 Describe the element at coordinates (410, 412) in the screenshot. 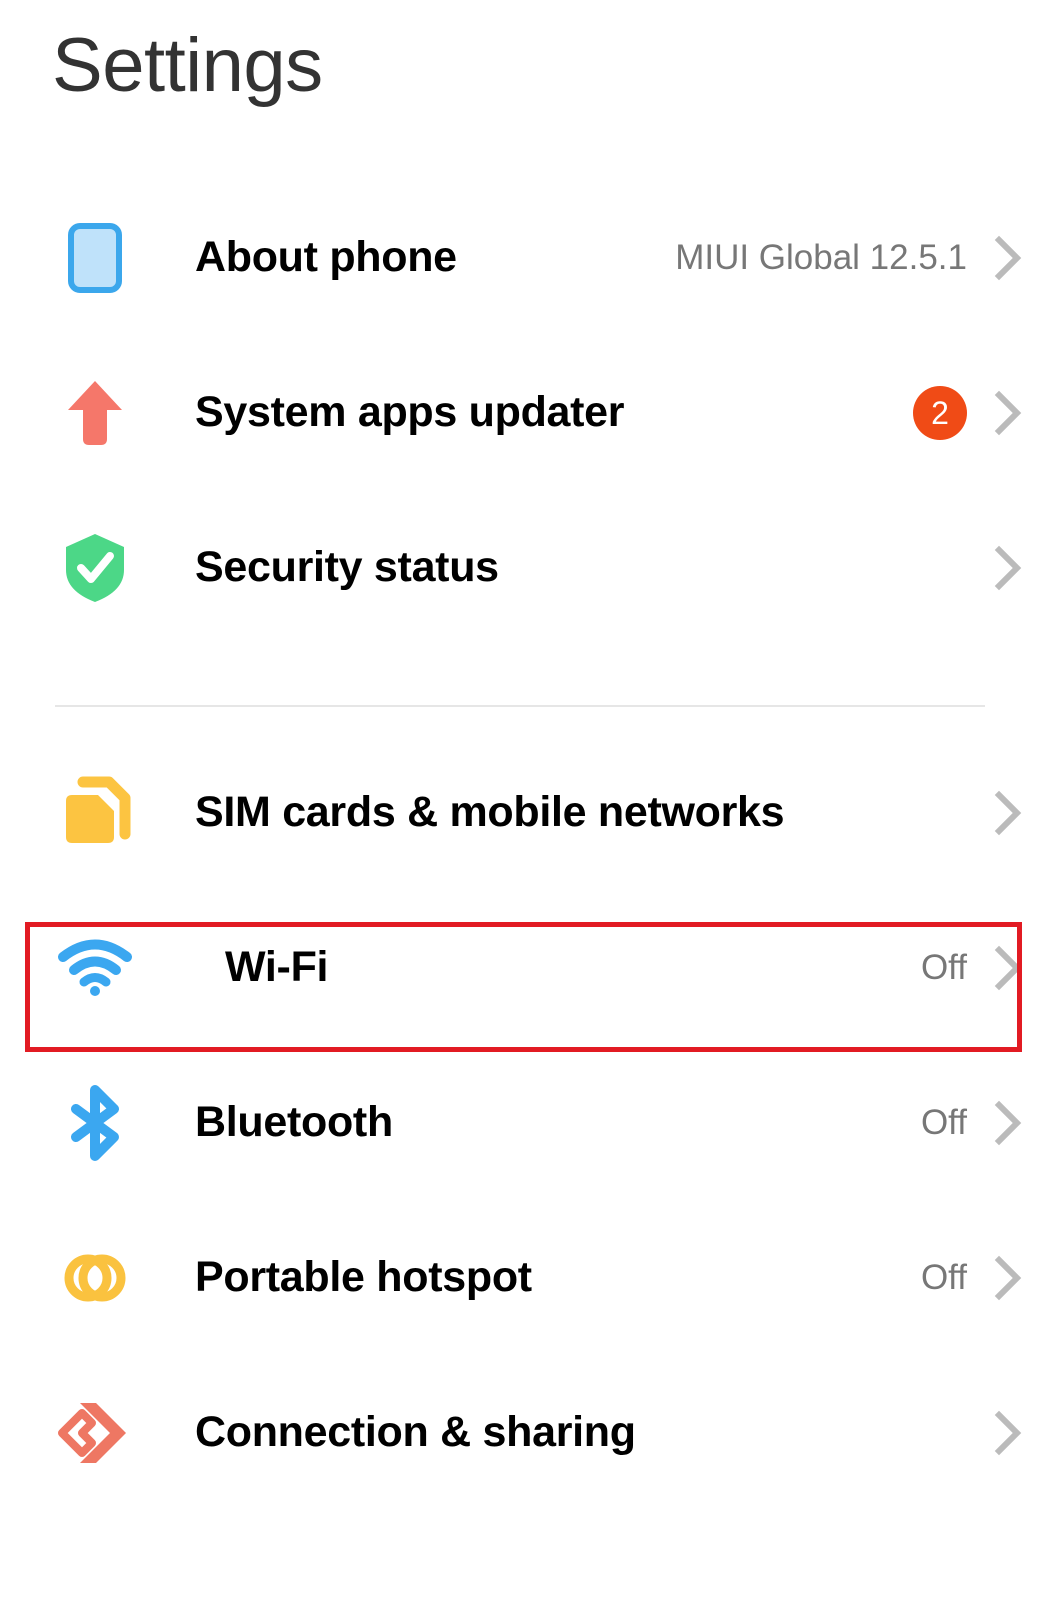

I see `settings-row-label: System apps updater` at that location.